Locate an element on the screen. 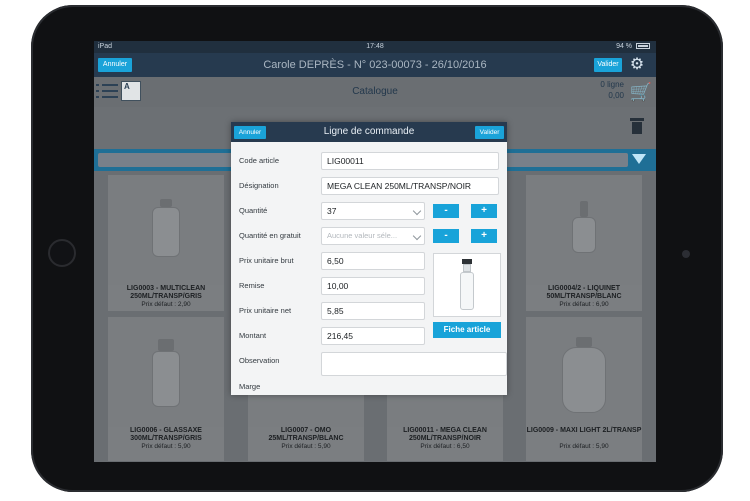 The width and height of the screenshot is (750, 501). discount-label: Remise is located at coordinates (252, 285).